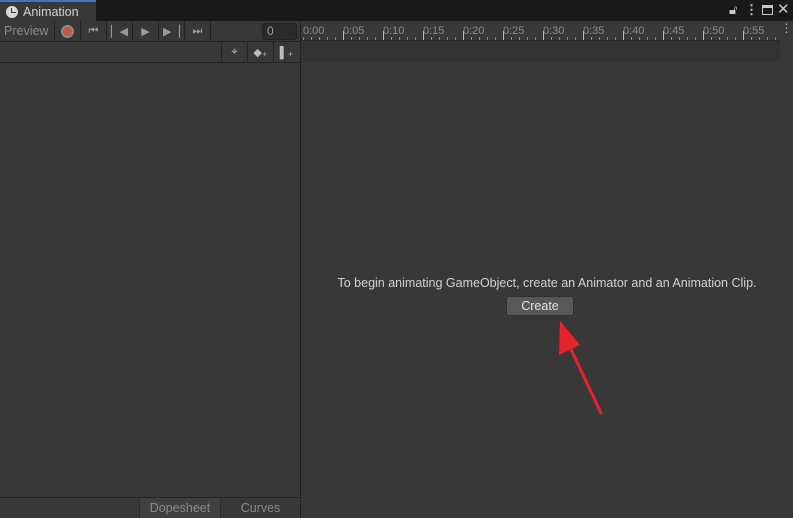 Image resolution: width=793 pixels, height=518 pixels. What do you see at coordinates (260, 508) in the screenshot?
I see `tab-curves: Curves` at bounding box center [260, 508].